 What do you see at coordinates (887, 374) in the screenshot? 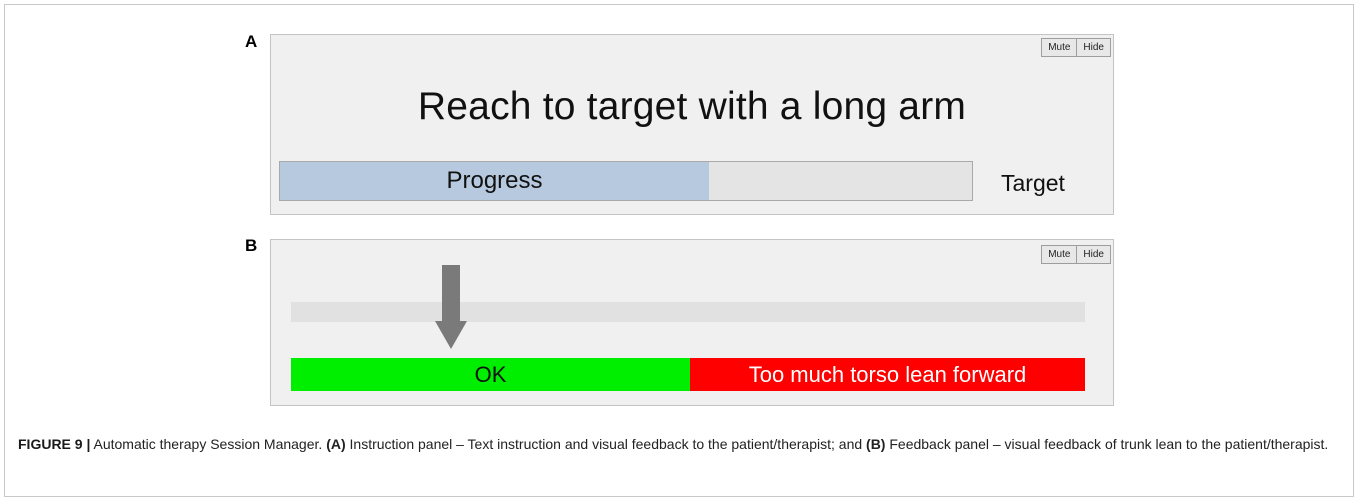
I see `lean-warning-zone: Too much torso lean forward` at bounding box center [887, 374].